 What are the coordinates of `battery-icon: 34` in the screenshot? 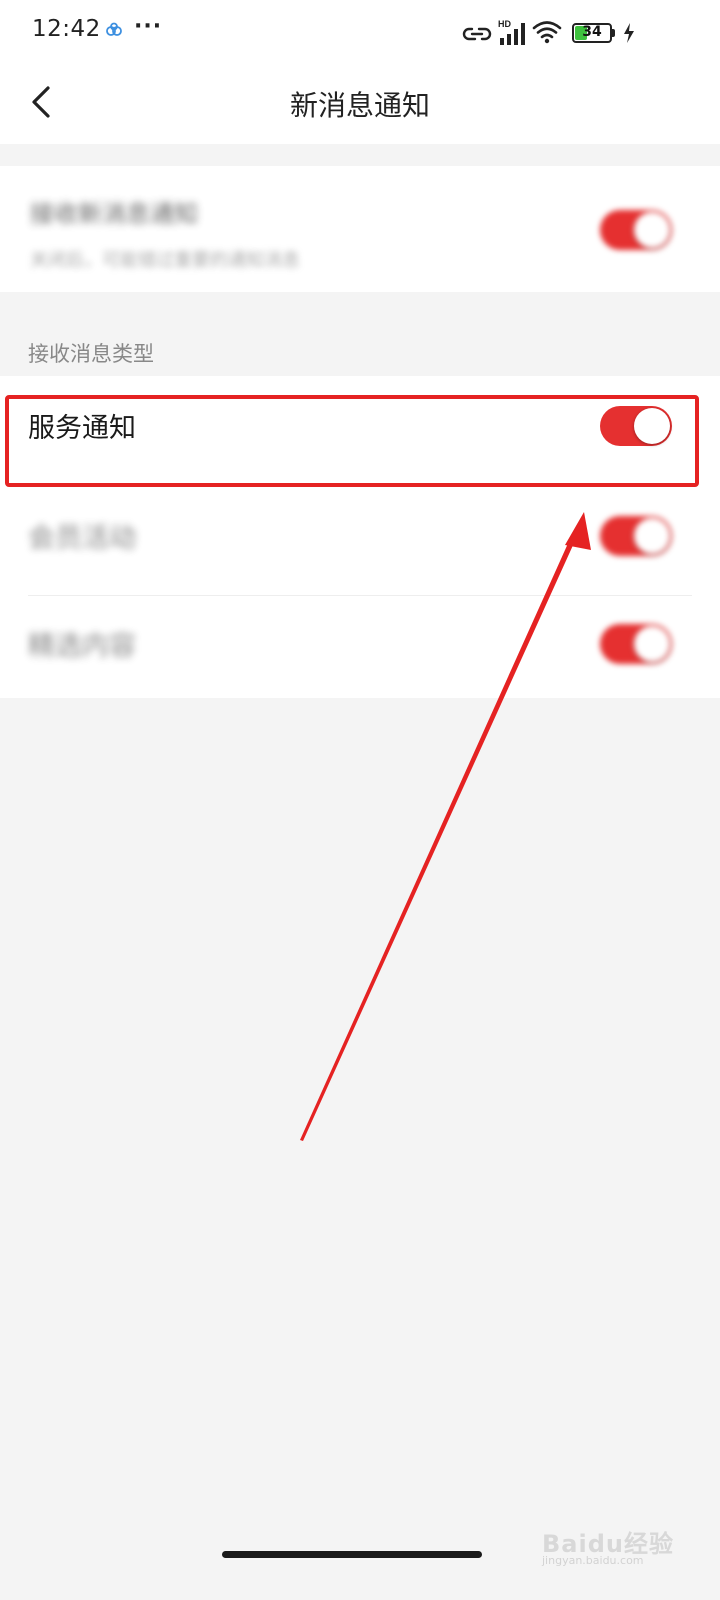 It's located at (594, 33).